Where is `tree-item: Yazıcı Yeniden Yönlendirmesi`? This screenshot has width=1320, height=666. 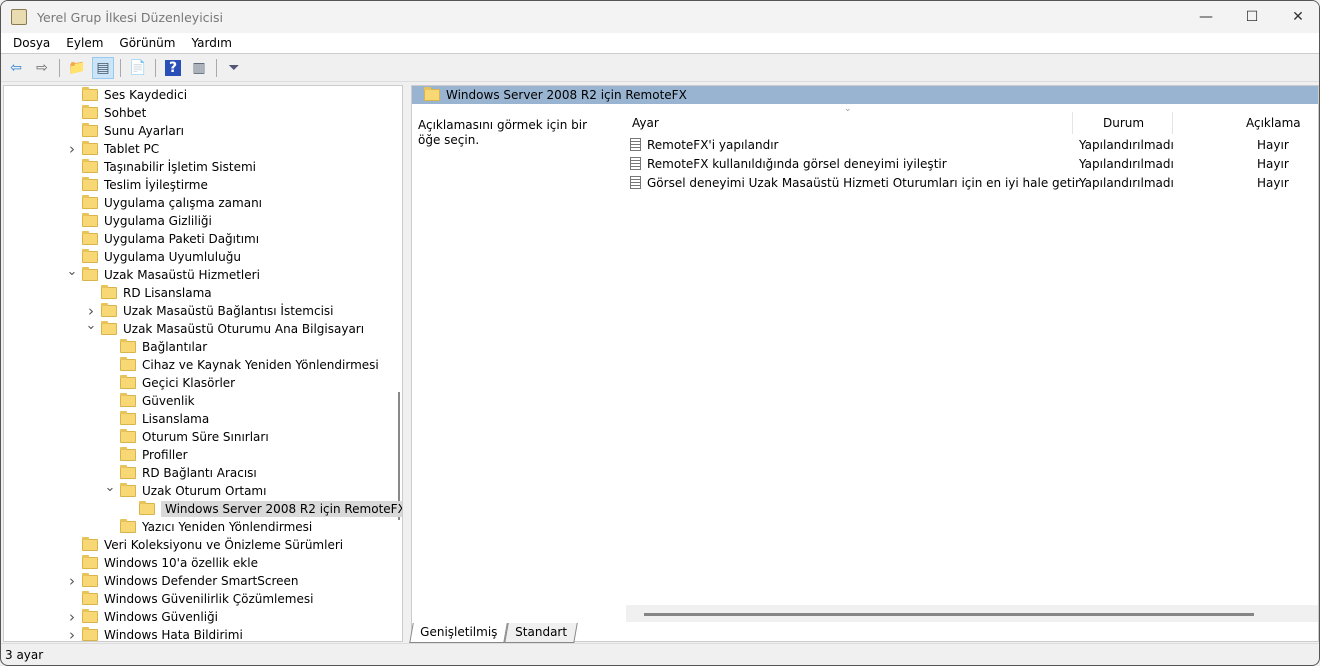 tree-item: Yazıcı Yeniden Yönlendirmesi is located at coordinates (216, 527).